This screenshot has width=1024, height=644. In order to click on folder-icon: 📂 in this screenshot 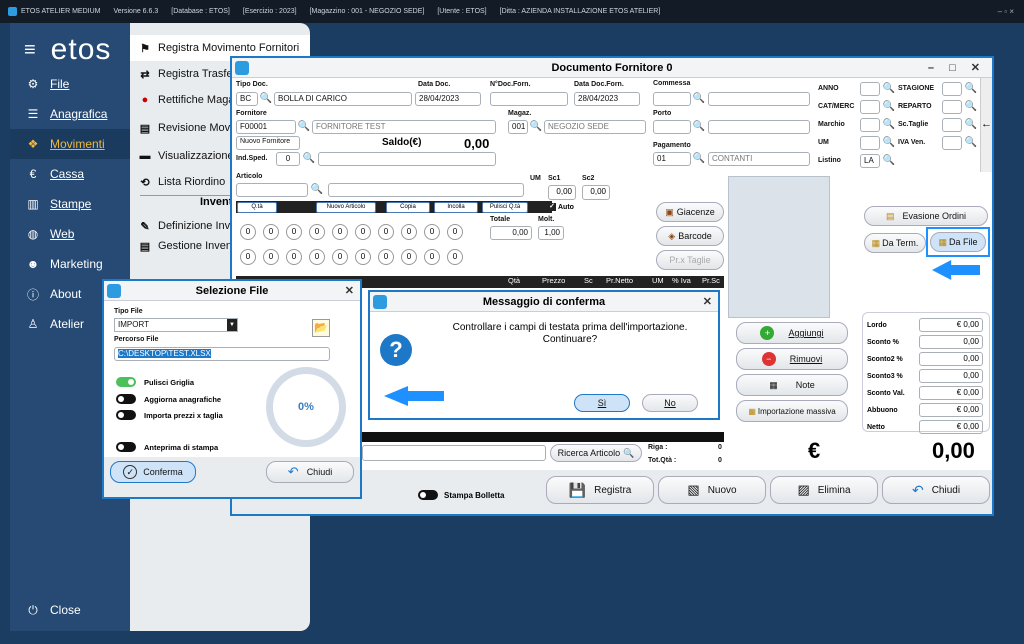, I will do `click(321, 328)`.